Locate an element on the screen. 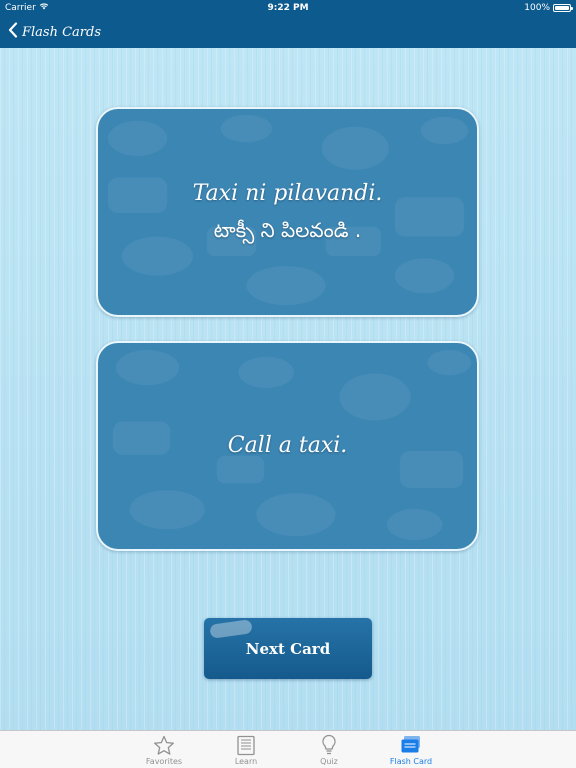 Image resolution: width=576 pixels, height=768 pixels. battery-icon is located at coordinates (563, 8).